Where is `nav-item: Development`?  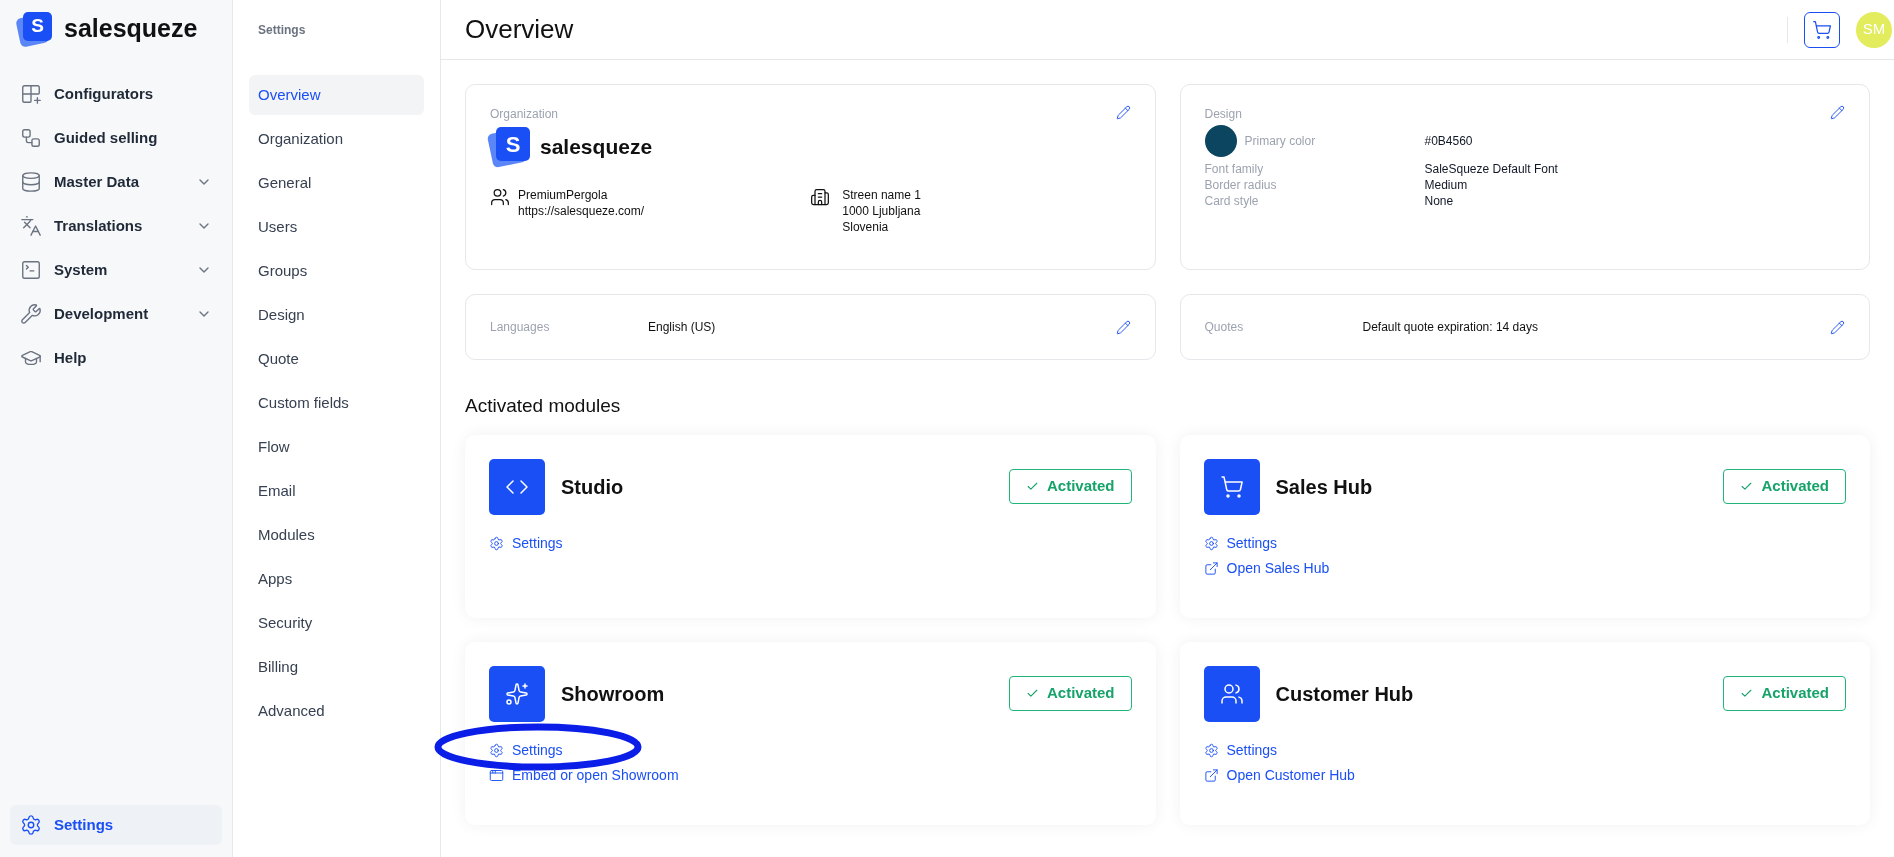
nav-item: Development is located at coordinates (116, 314).